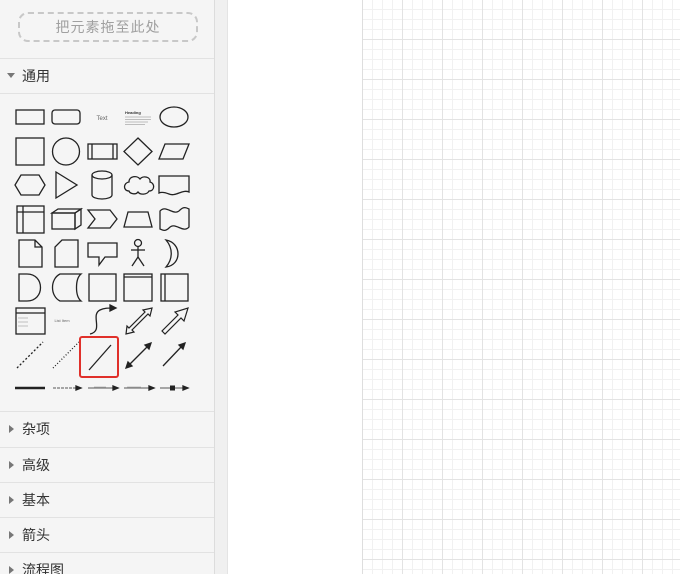  Describe the element at coordinates (103, 319) in the screenshot. I see `curve-shape` at that location.